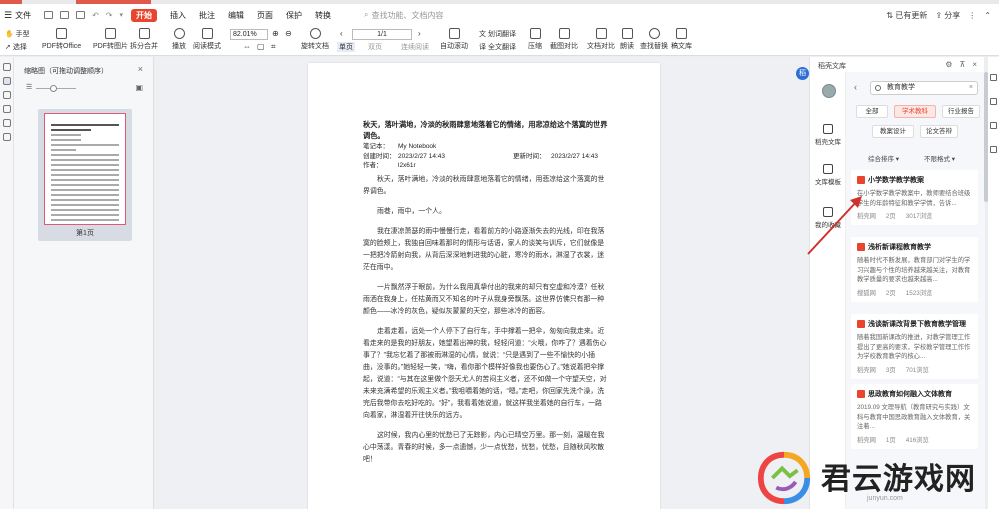 This screenshot has height=509, width=999. I want to click on read-mode-button: 阅读模式, so click(207, 39).